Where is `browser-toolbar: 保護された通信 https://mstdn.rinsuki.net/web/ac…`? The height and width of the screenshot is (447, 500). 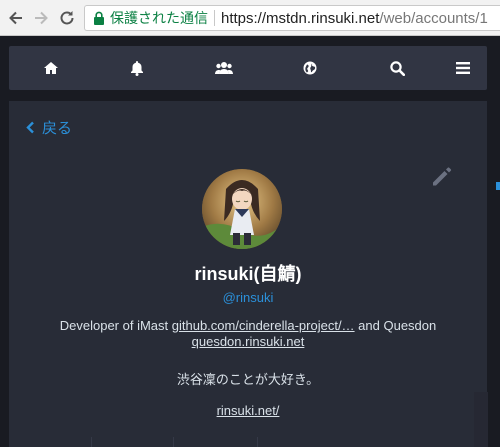
browser-toolbar: 保護された通信 https://mstdn.rinsuki.net/web/ac… is located at coordinates (250, 18).